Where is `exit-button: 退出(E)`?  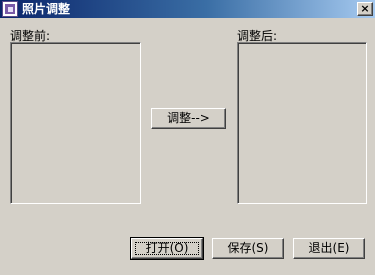 exit-button: 退出(E) is located at coordinates (329, 248).